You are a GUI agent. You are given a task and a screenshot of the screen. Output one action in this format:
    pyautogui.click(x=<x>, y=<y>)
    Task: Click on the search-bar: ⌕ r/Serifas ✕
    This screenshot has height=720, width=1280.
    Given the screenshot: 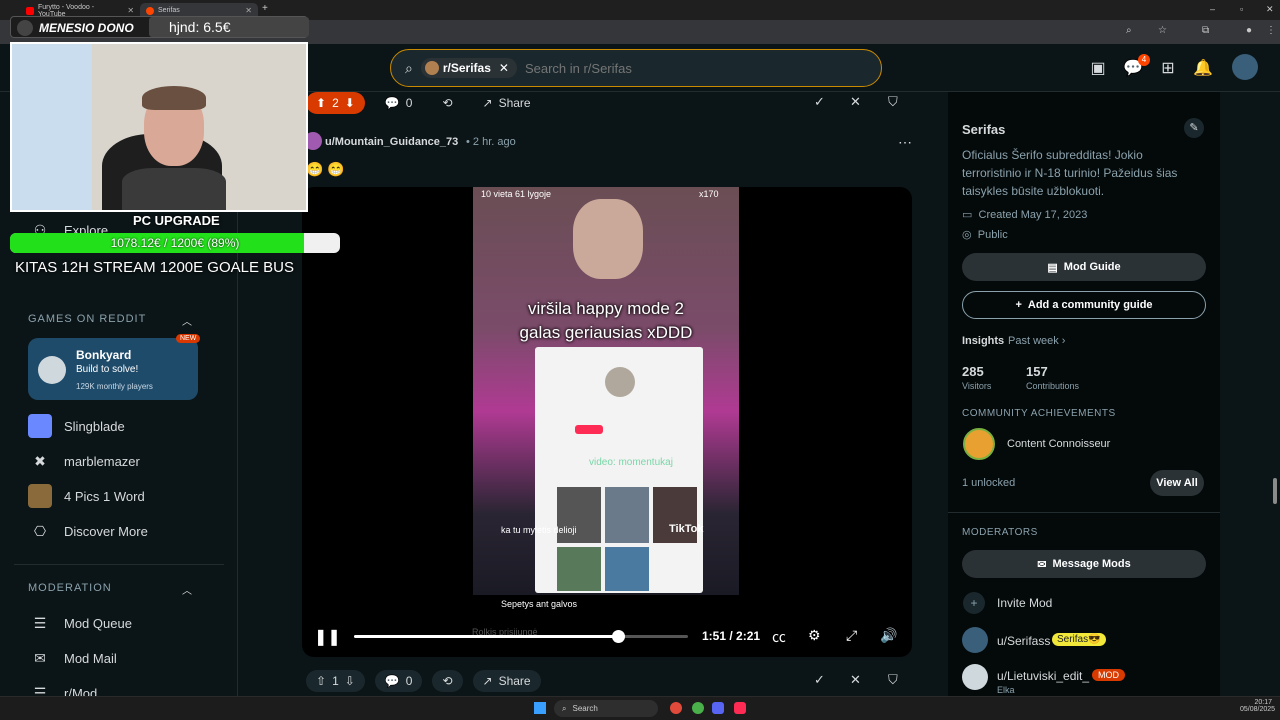 What is the action you would take?
    pyautogui.click(x=636, y=68)
    